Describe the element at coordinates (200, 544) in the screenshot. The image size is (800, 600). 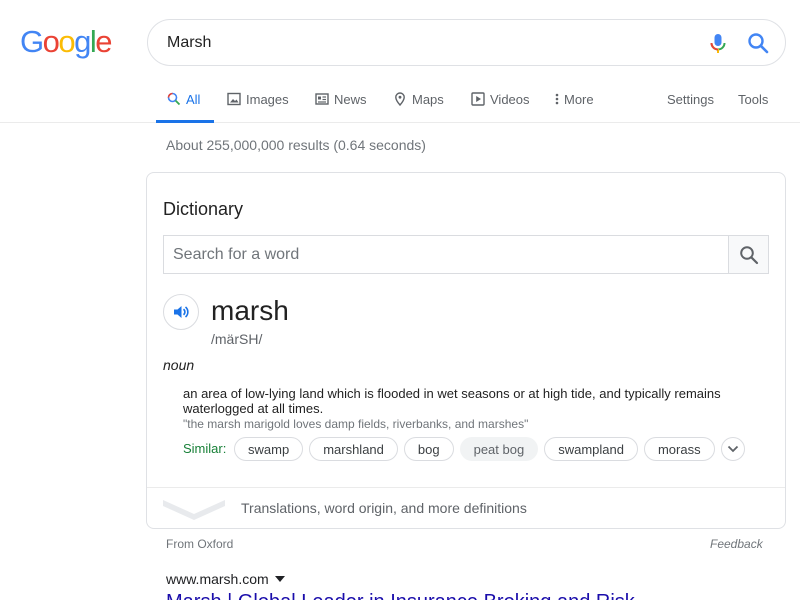
I see `dictionary-source: From Oxford` at that location.